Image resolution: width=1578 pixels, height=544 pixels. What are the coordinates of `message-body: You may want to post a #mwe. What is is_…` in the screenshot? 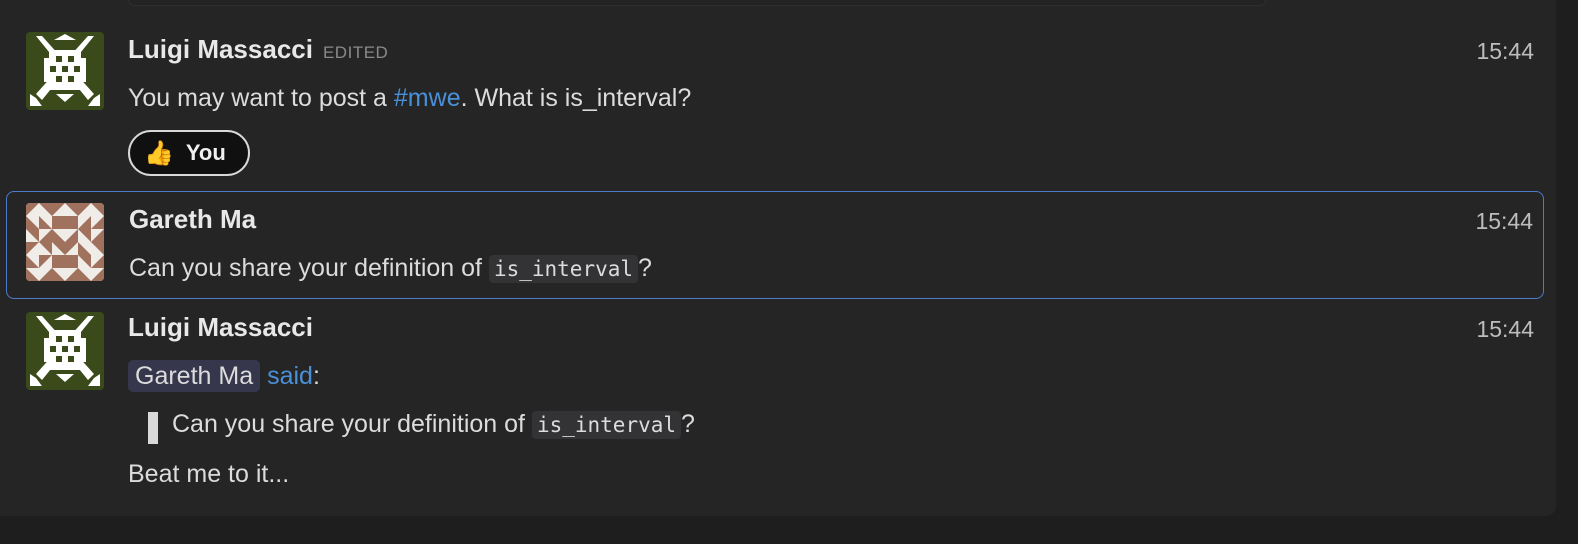 It's located at (409, 98).